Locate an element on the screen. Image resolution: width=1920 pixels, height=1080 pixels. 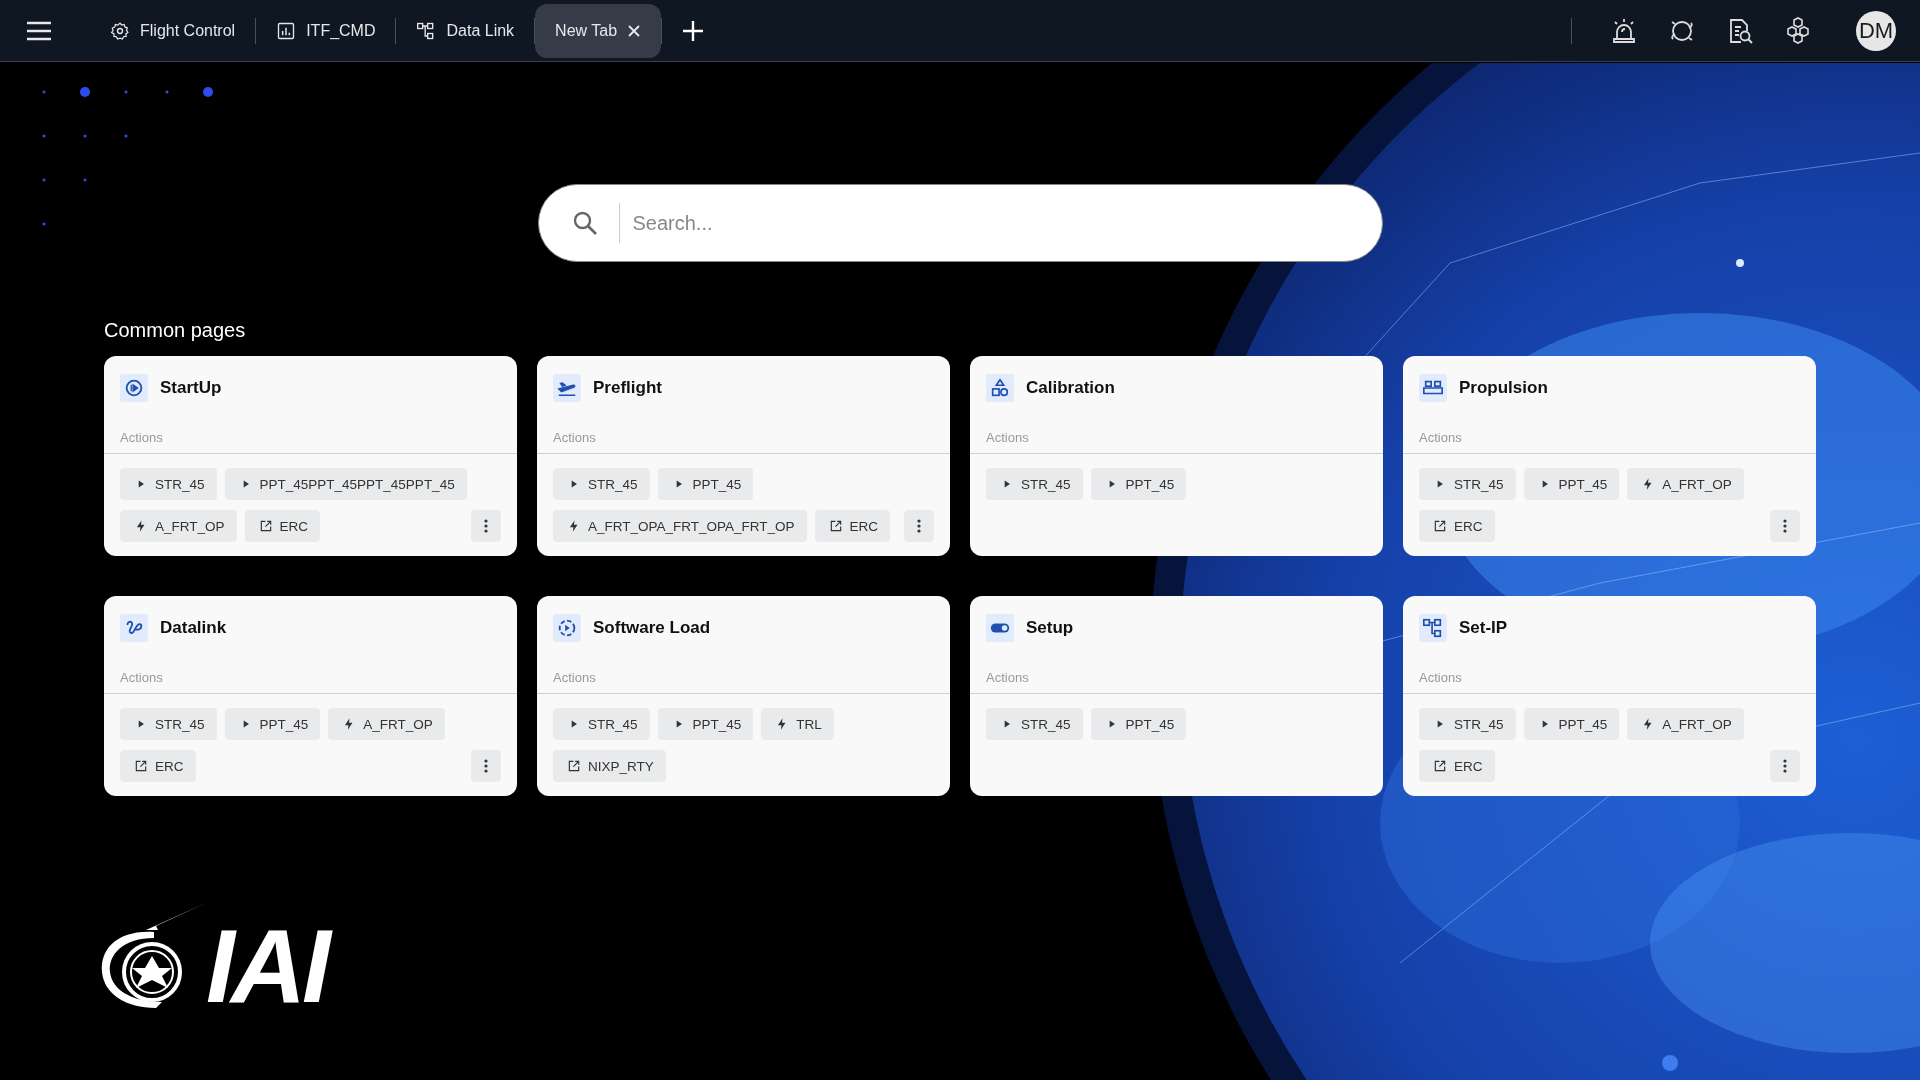
action-chip: A_FRT_OPA_FRT_OPA_FRT_OP is located at coordinates (680, 526).